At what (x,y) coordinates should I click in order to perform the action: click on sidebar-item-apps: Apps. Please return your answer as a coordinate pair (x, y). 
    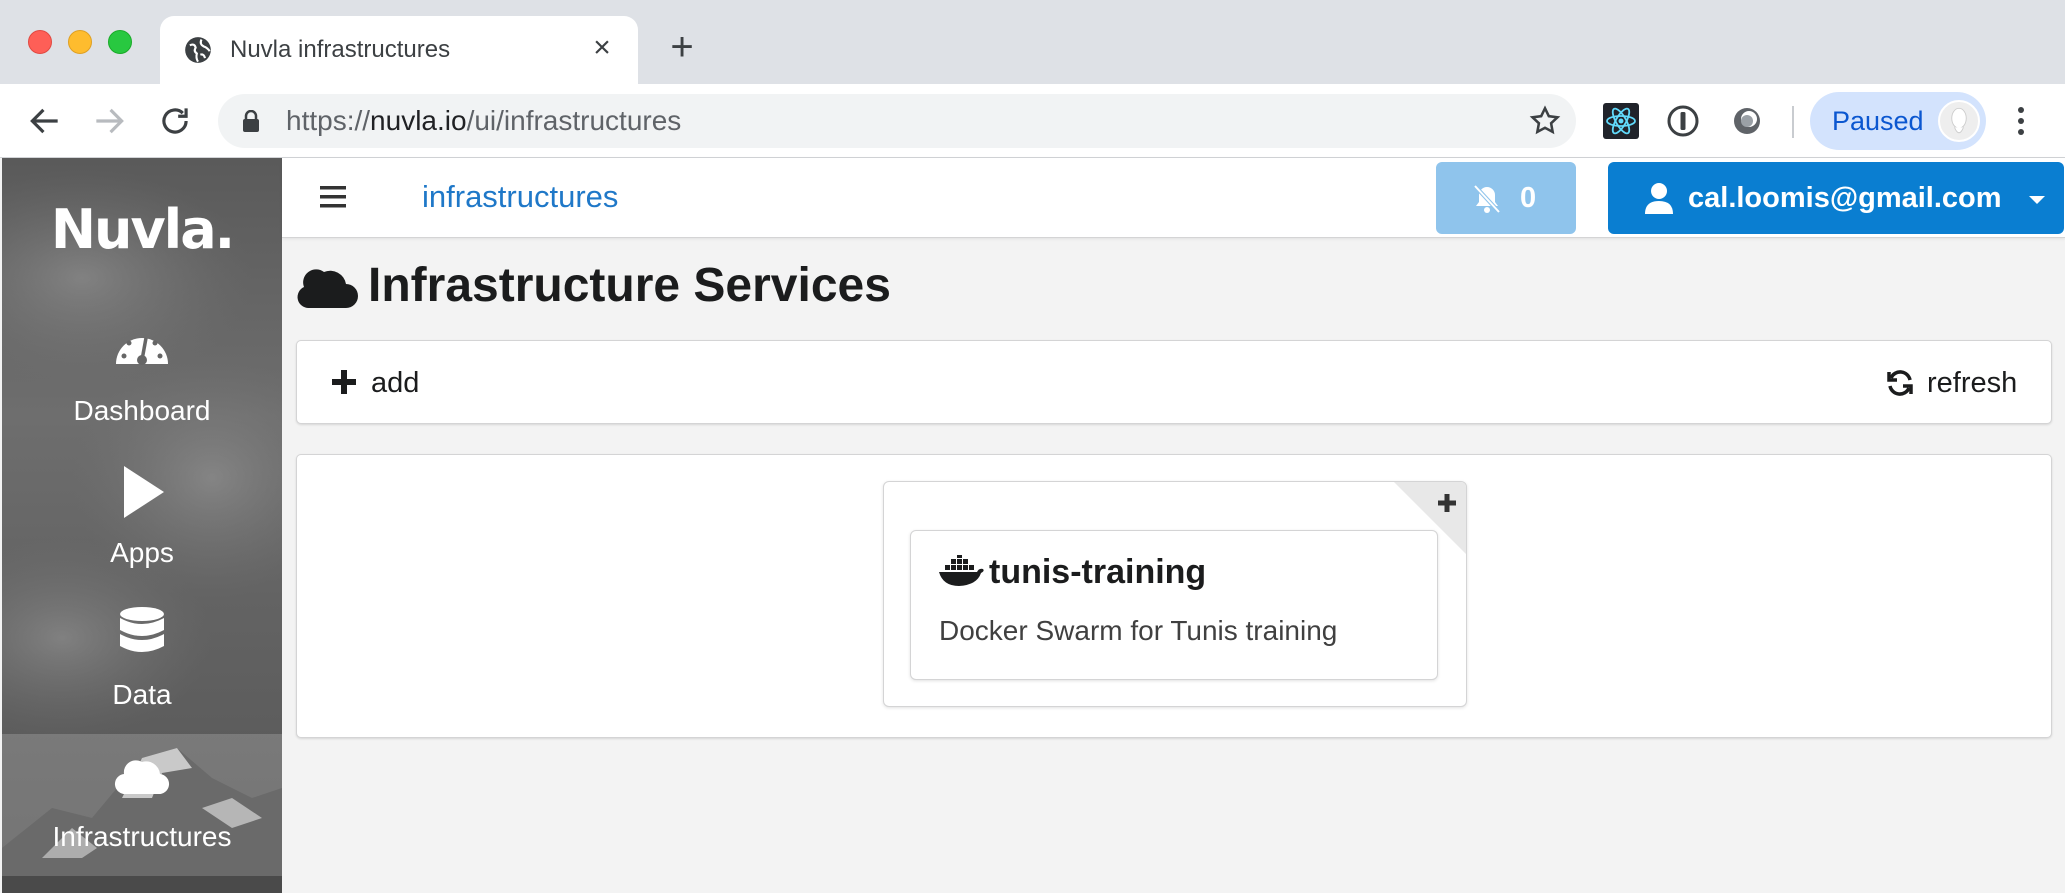
    Looking at the image, I should click on (142, 521).